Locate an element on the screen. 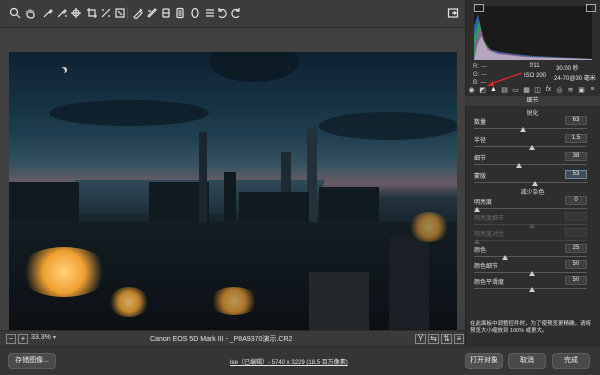  tab-effects-icon: ◫ is located at coordinates (537, 89).